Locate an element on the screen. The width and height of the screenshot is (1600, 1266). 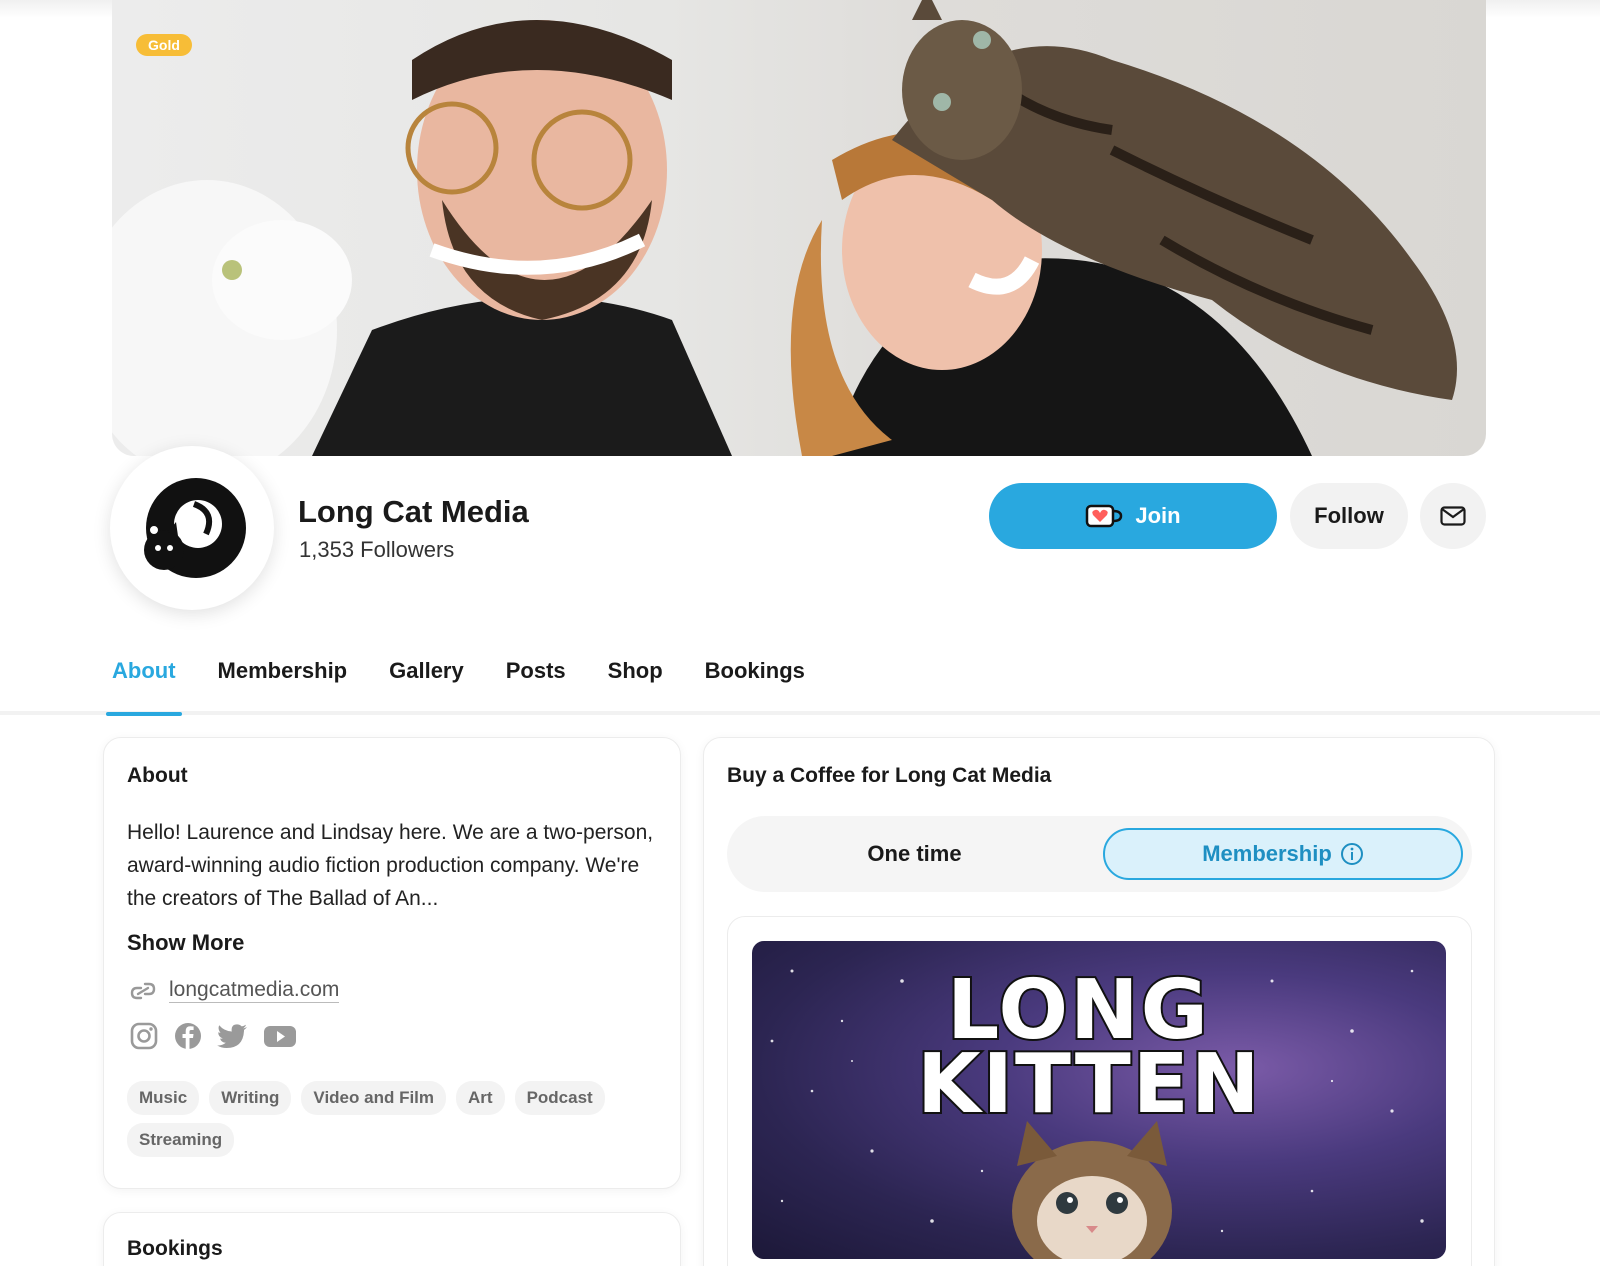
tier-image: LONG KITTEN is located at coordinates (1099, 1100).